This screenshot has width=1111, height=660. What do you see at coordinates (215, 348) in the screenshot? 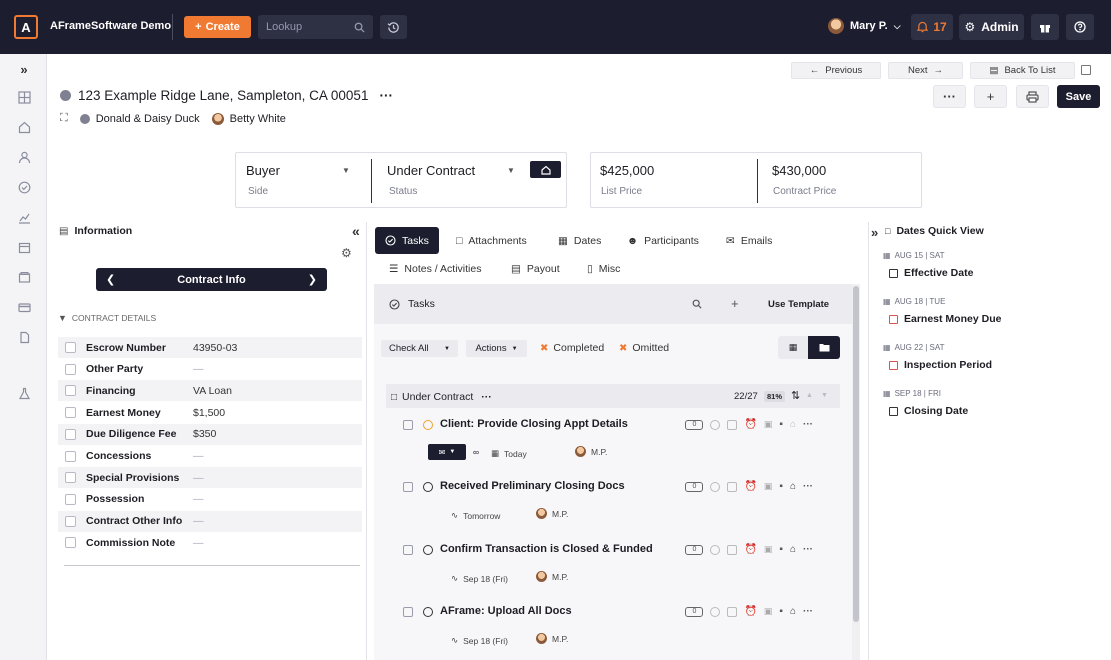
I see `detail-value: 43950-03` at bounding box center [215, 348].